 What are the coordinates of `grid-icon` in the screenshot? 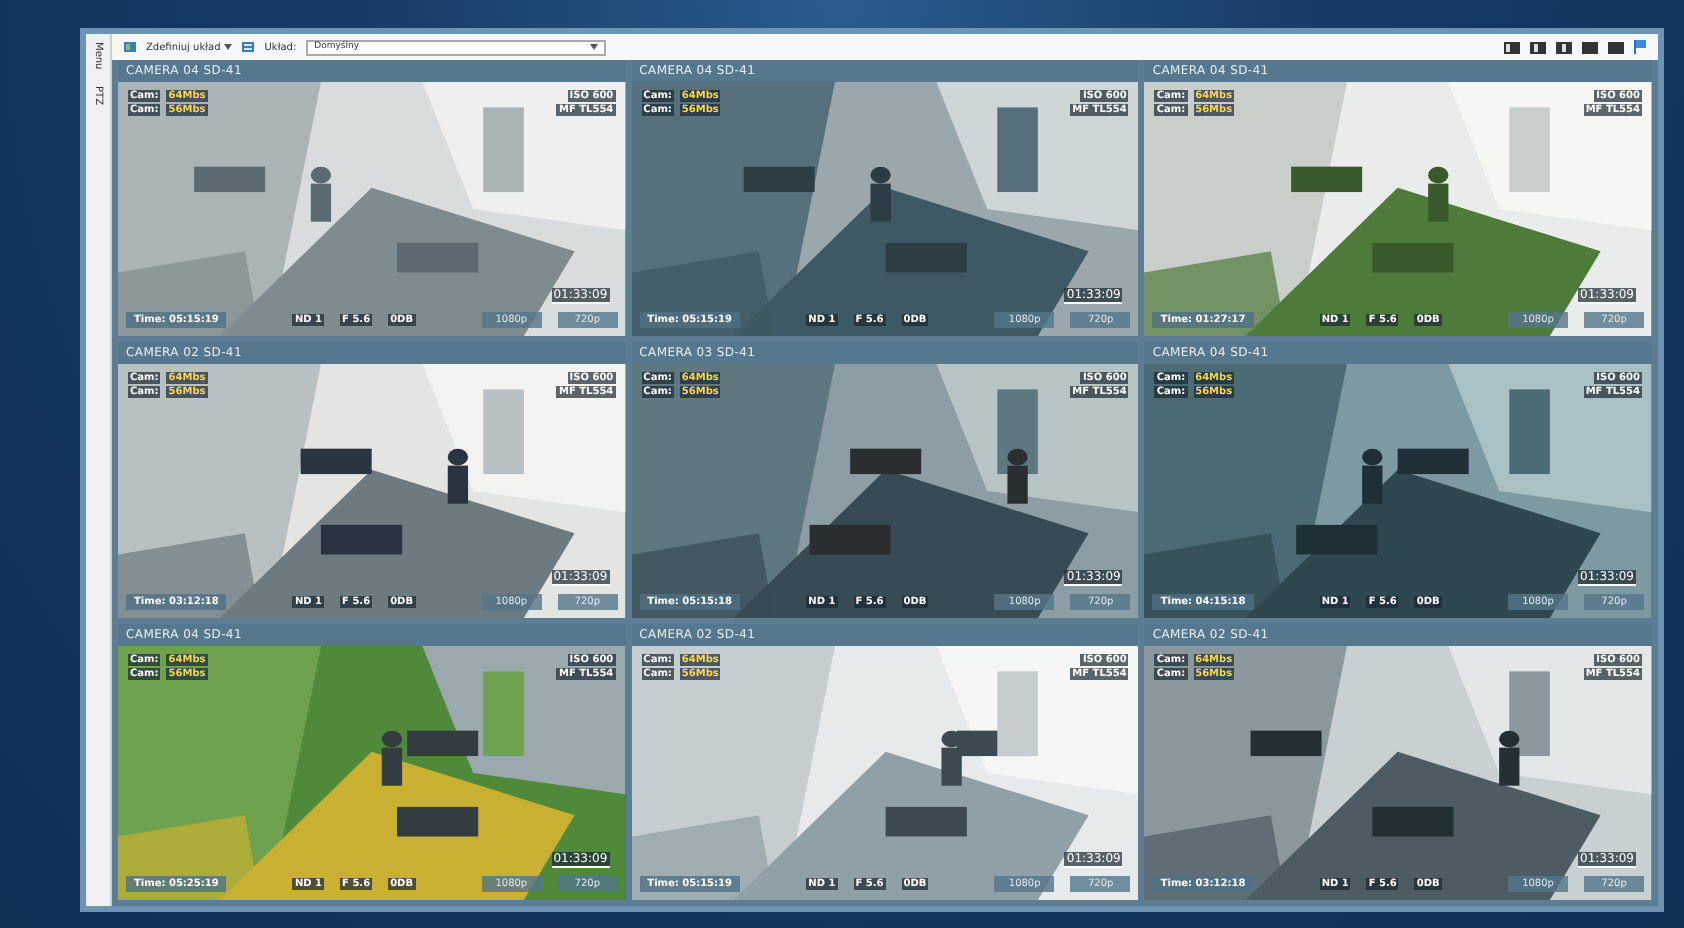 It's located at (248, 47).